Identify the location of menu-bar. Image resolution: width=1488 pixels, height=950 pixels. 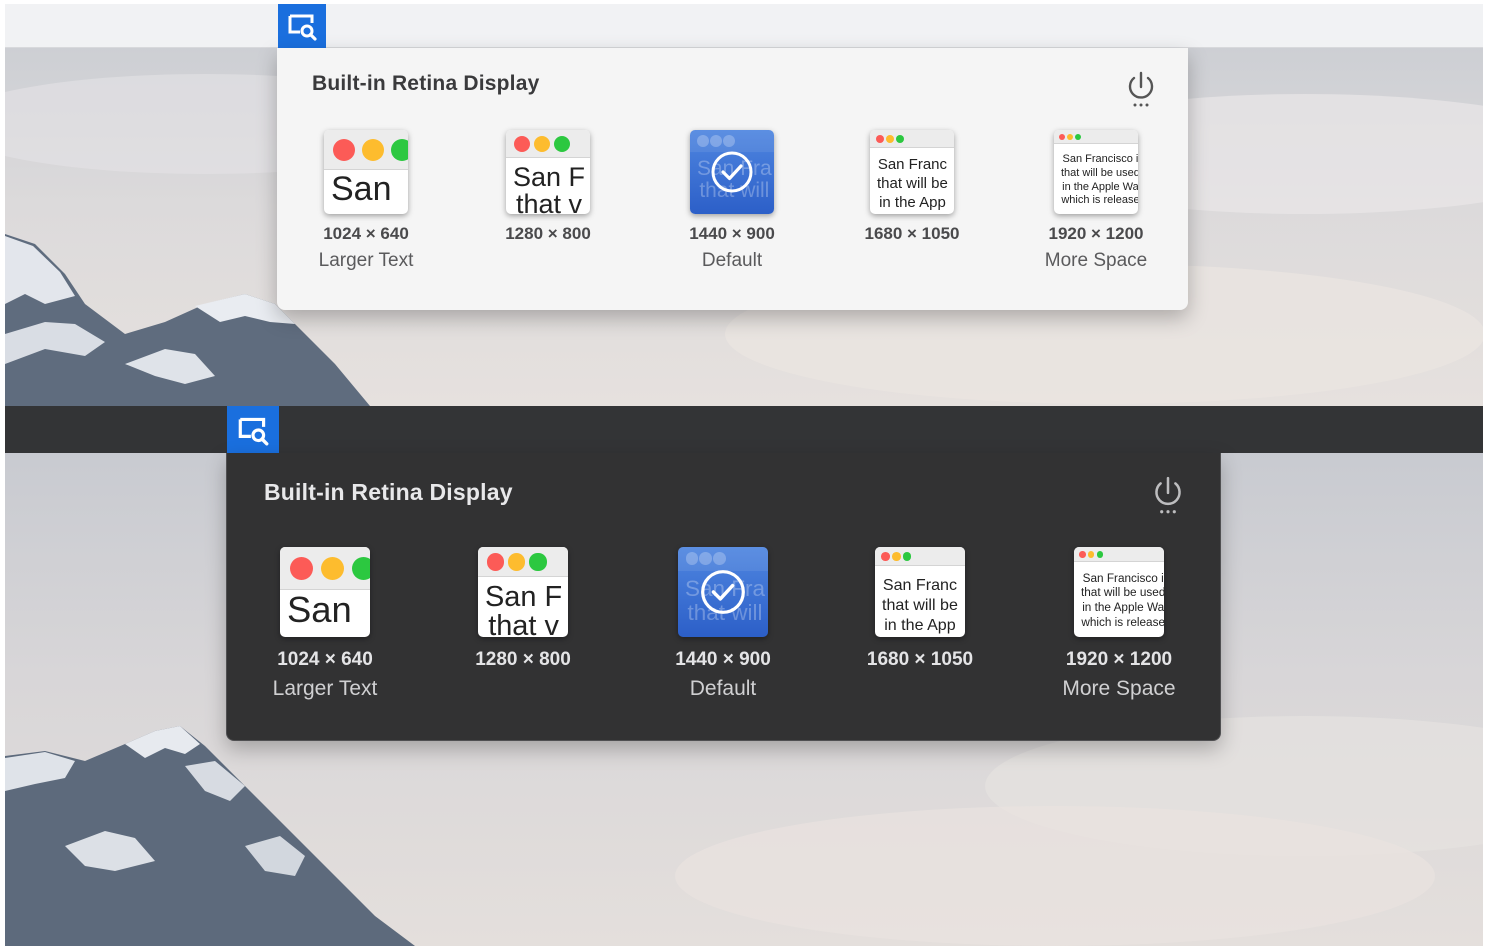
(744, 26).